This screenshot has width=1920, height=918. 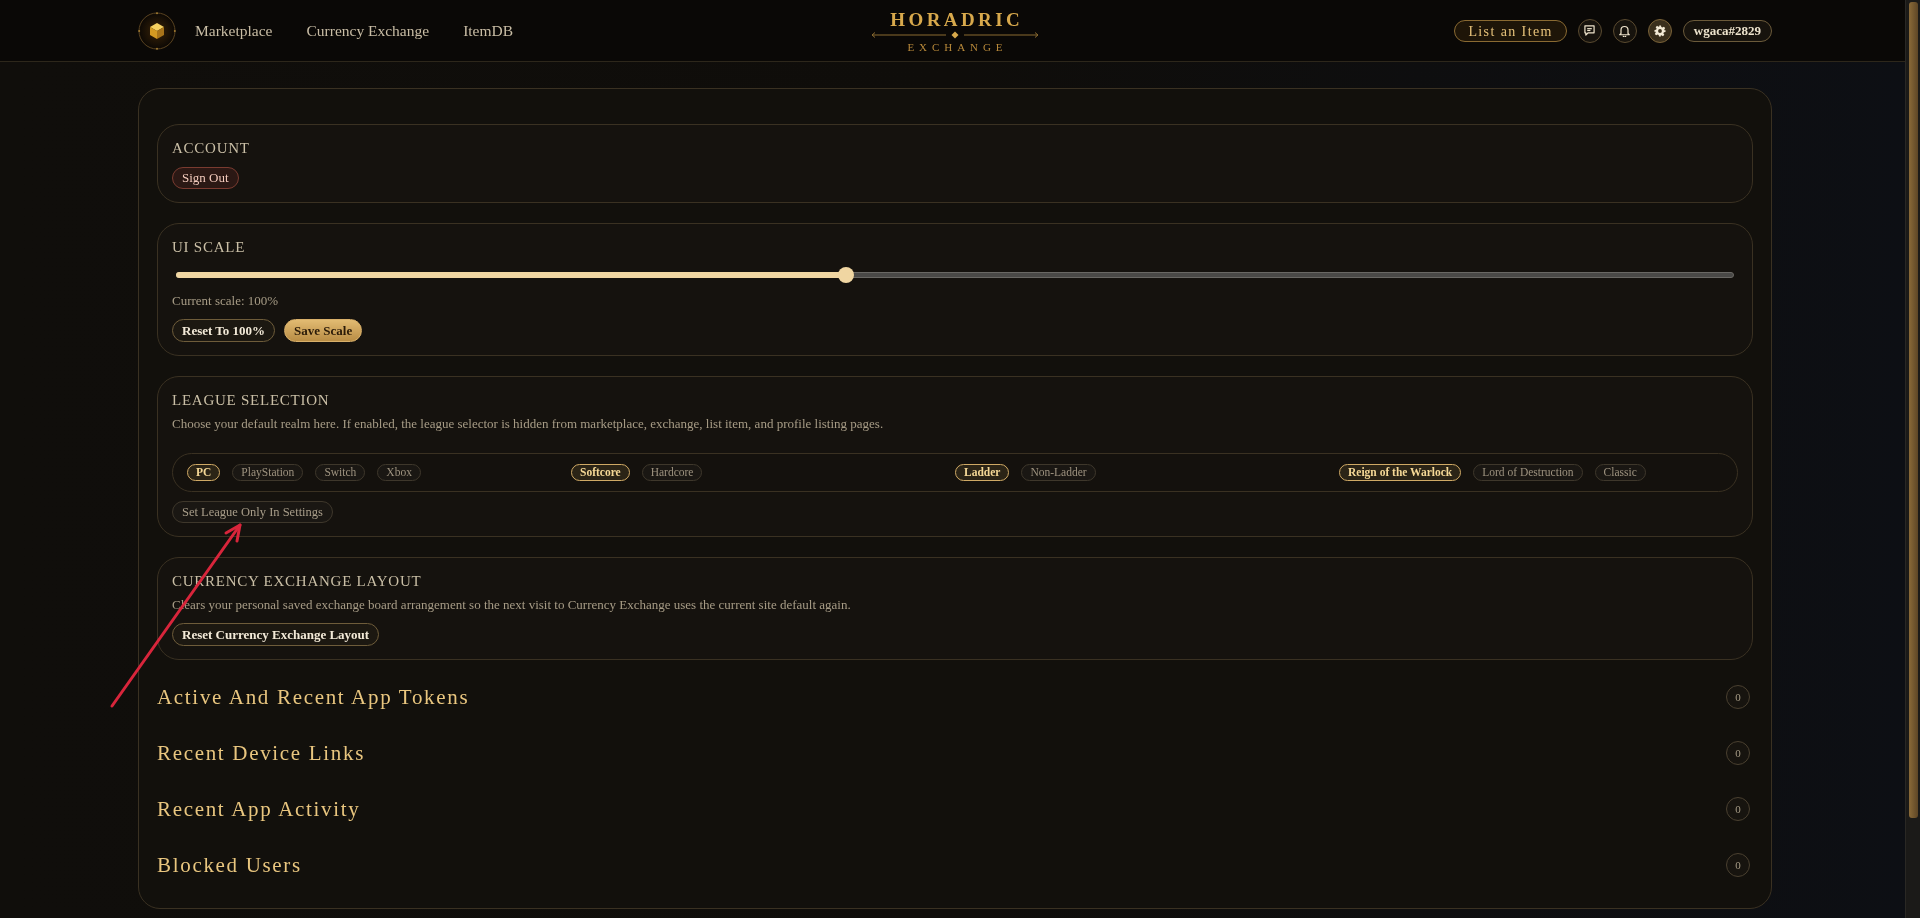 What do you see at coordinates (955, 275) in the screenshot?
I see `scale-slider` at bounding box center [955, 275].